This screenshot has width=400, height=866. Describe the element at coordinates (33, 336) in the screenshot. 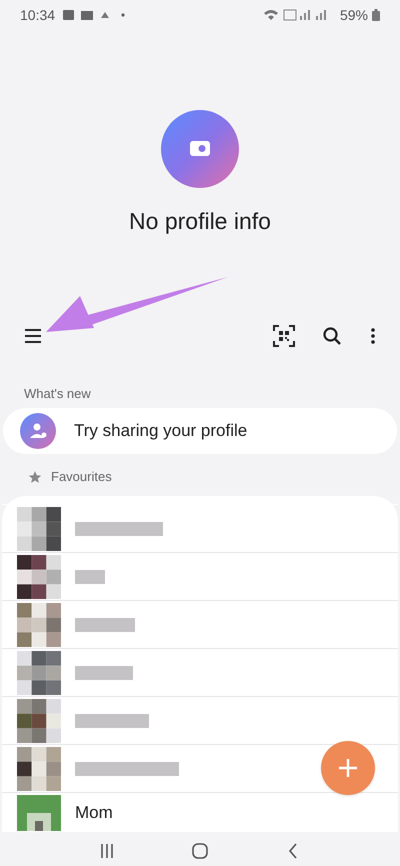

I see `menu-icon` at that location.